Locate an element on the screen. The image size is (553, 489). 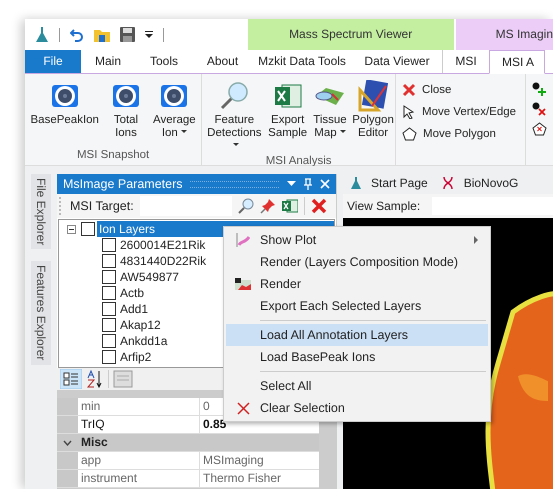
collapse-icon is located at coordinates (73, 229).